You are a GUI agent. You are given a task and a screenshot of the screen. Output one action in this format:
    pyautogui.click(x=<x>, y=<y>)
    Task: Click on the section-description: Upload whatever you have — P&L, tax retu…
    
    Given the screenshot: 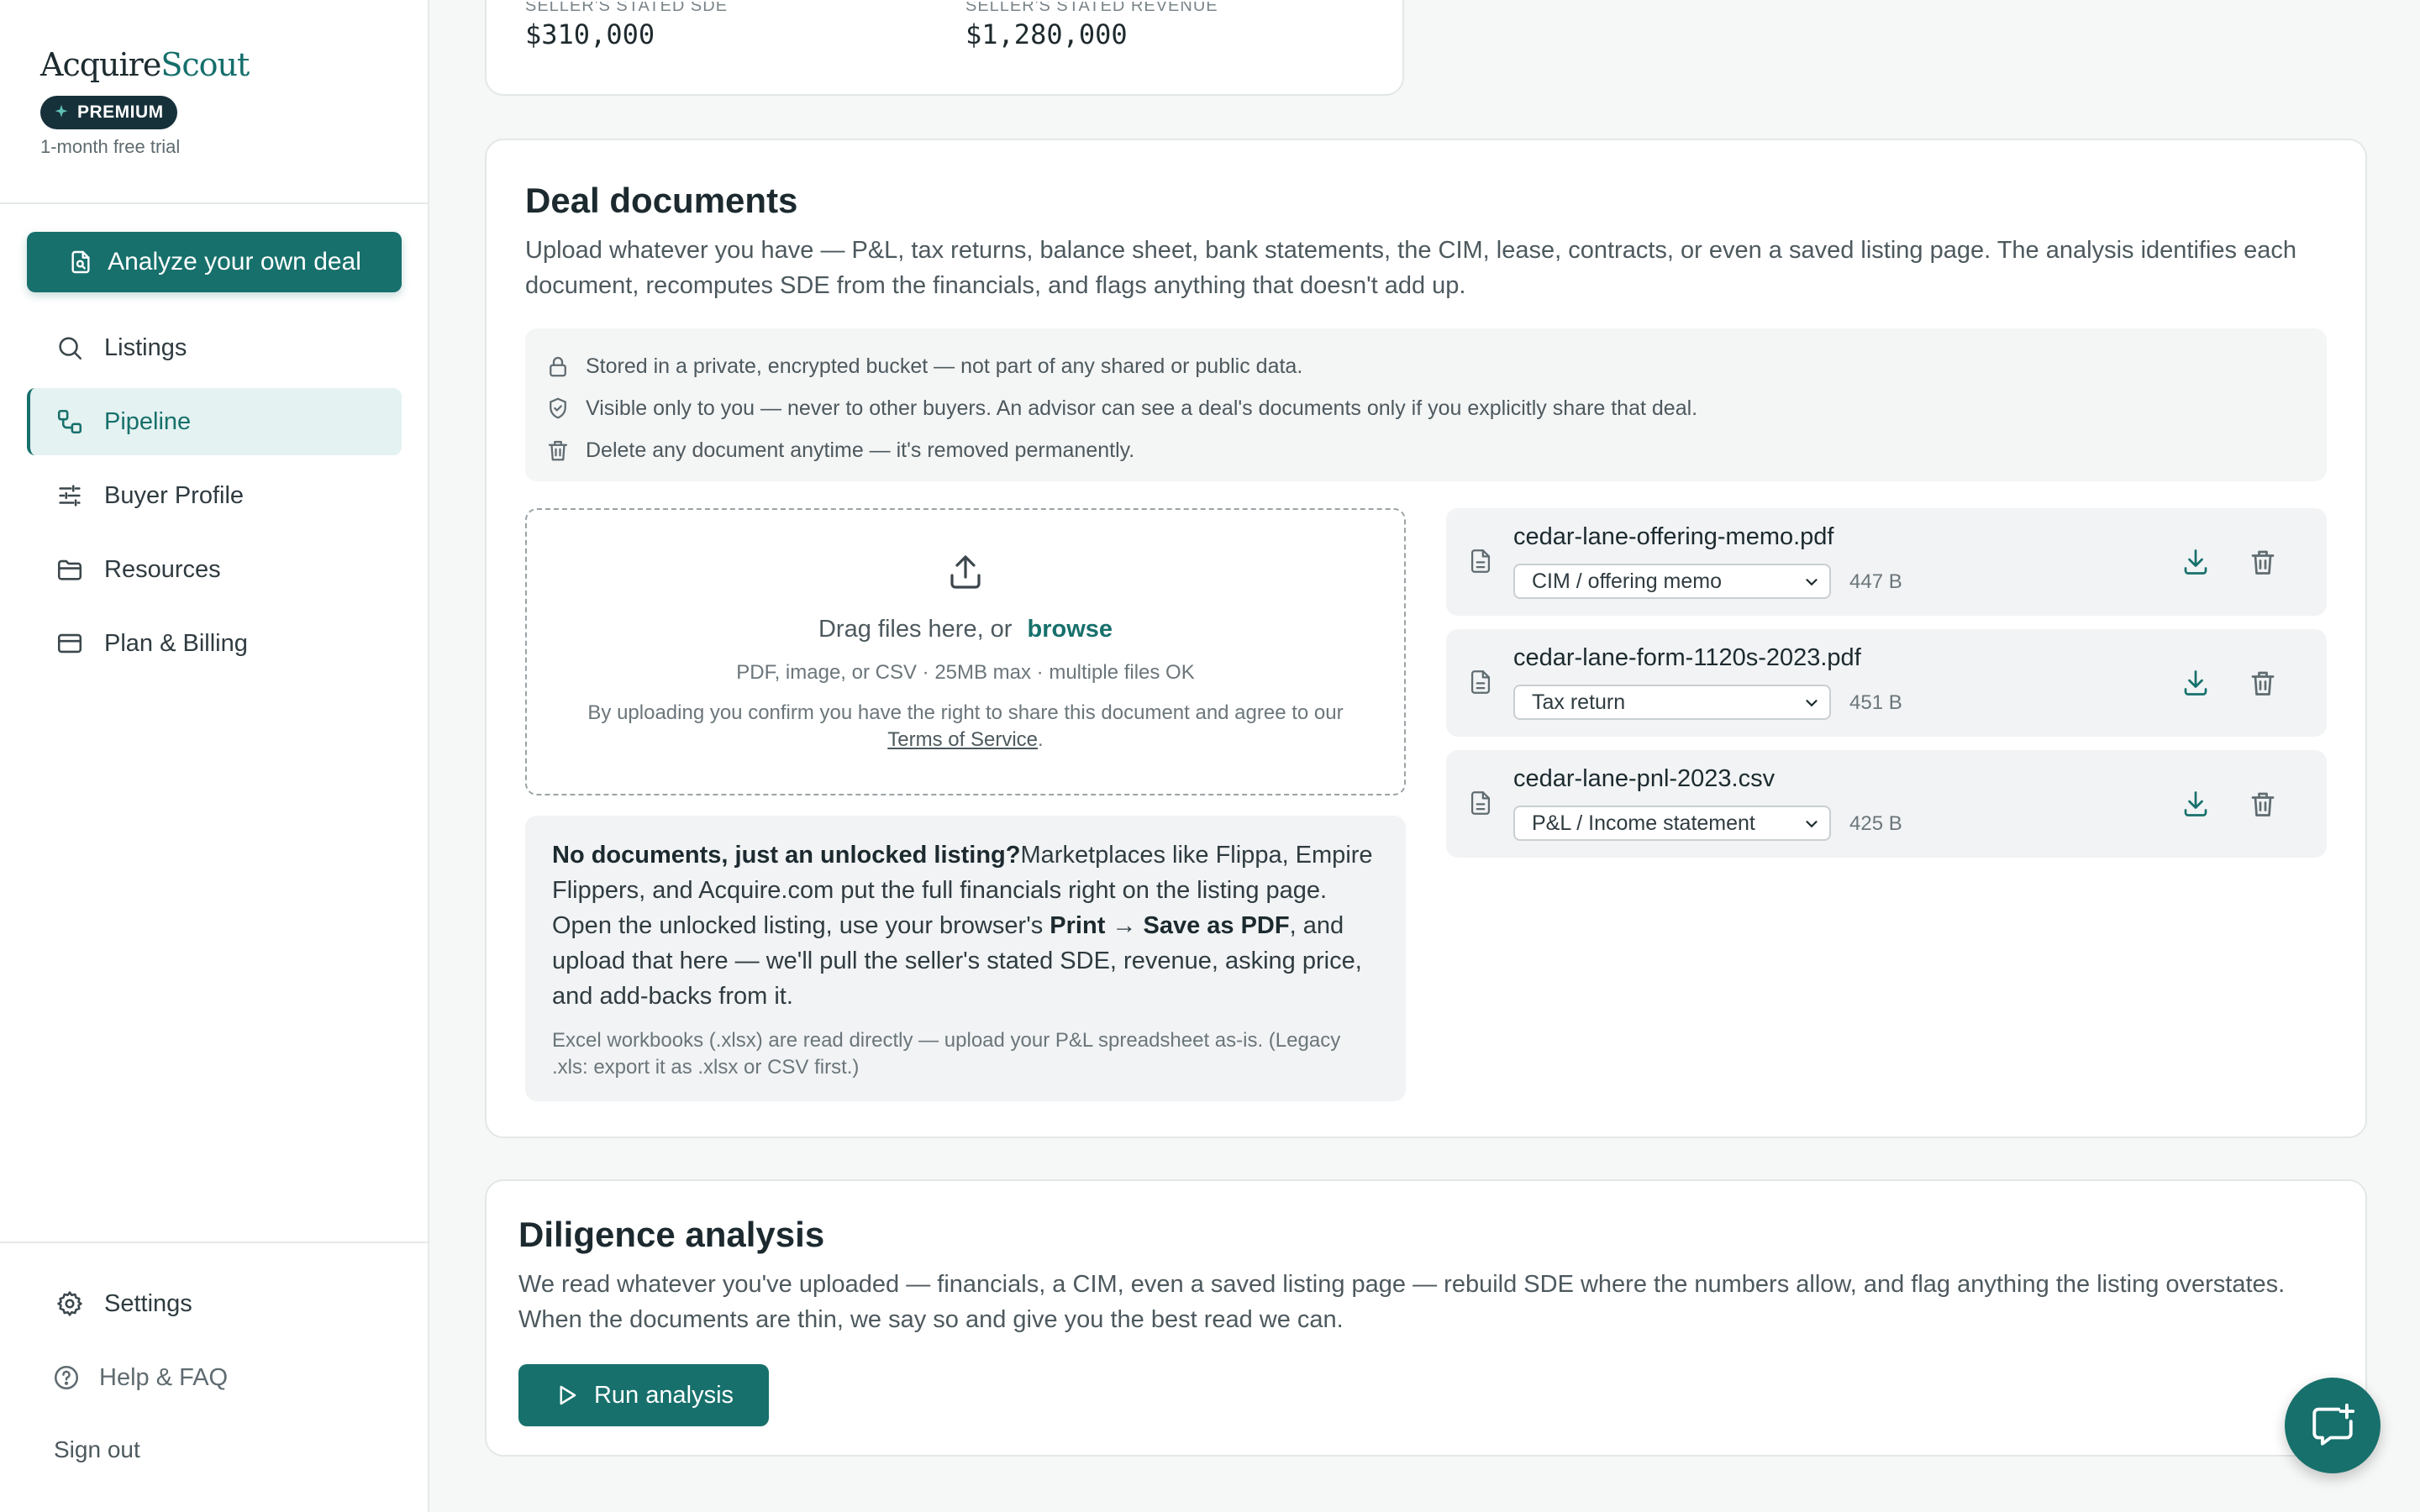 What is the action you would take?
    pyautogui.click(x=1410, y=268)
    